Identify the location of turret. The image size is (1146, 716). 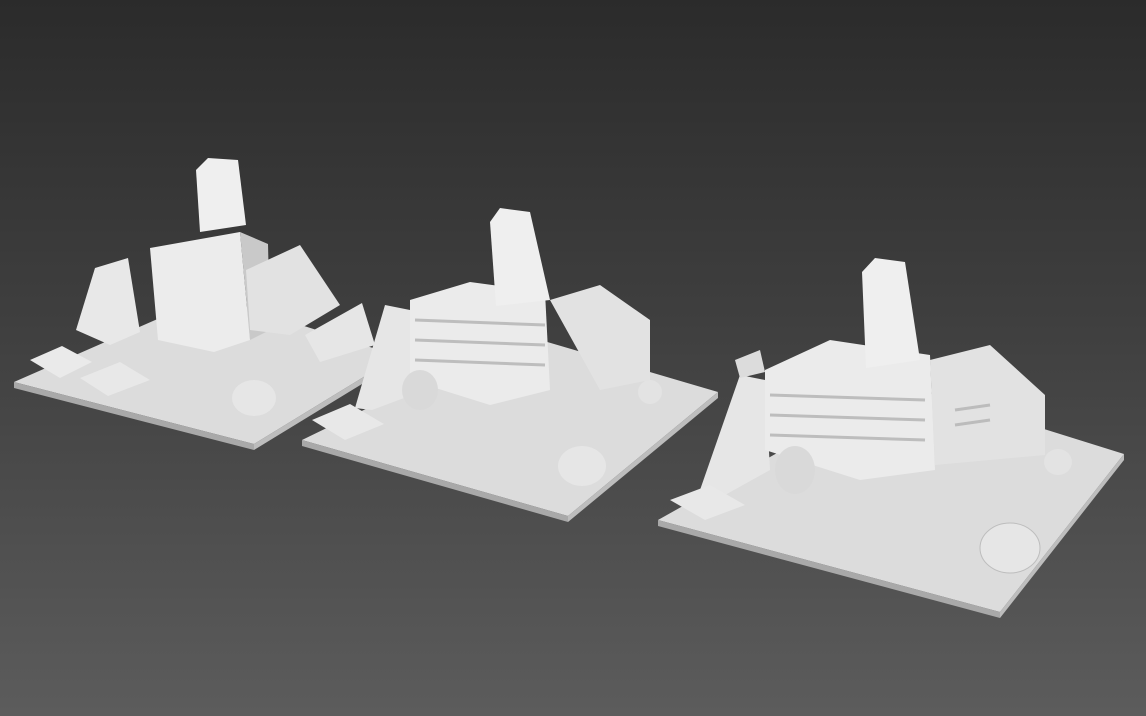
(750, 364).